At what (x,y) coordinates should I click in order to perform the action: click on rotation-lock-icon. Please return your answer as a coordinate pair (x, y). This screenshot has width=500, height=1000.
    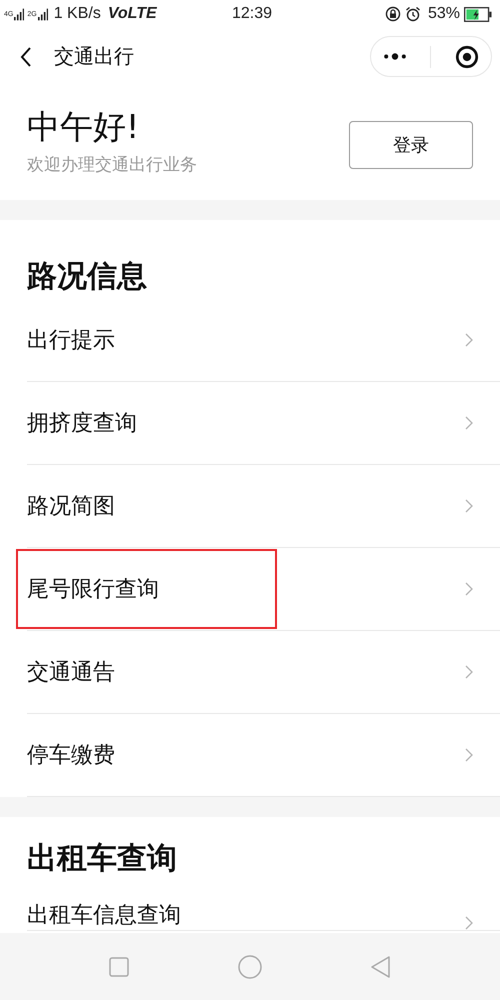
    Looking at the image, I should click on (392, 14).